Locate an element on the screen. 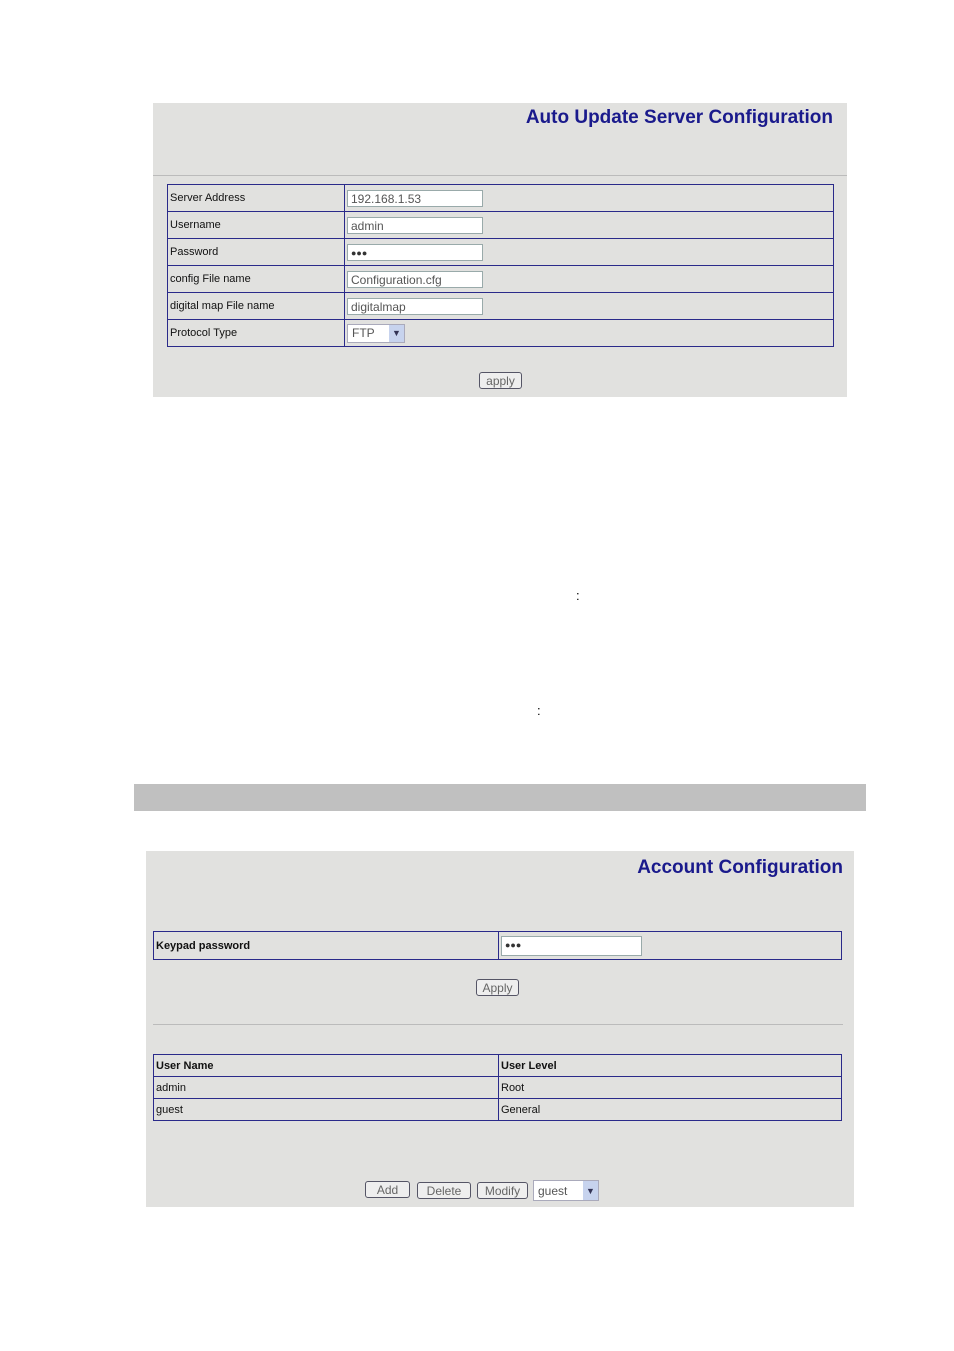 The image size is (954, 1351). label: Protocol Type is located at coordinates (256, 333).